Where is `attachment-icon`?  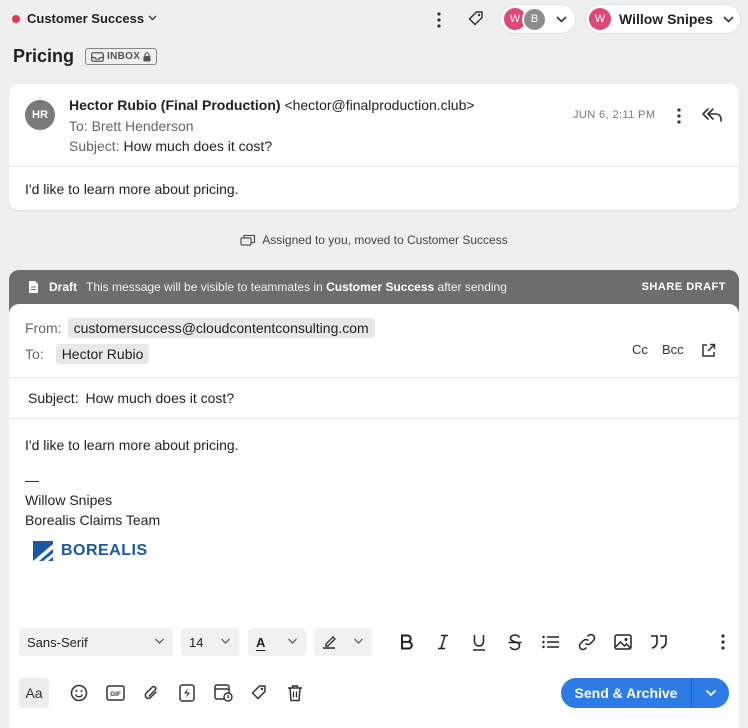 attachment-icon is located at coordinates (151, 693).